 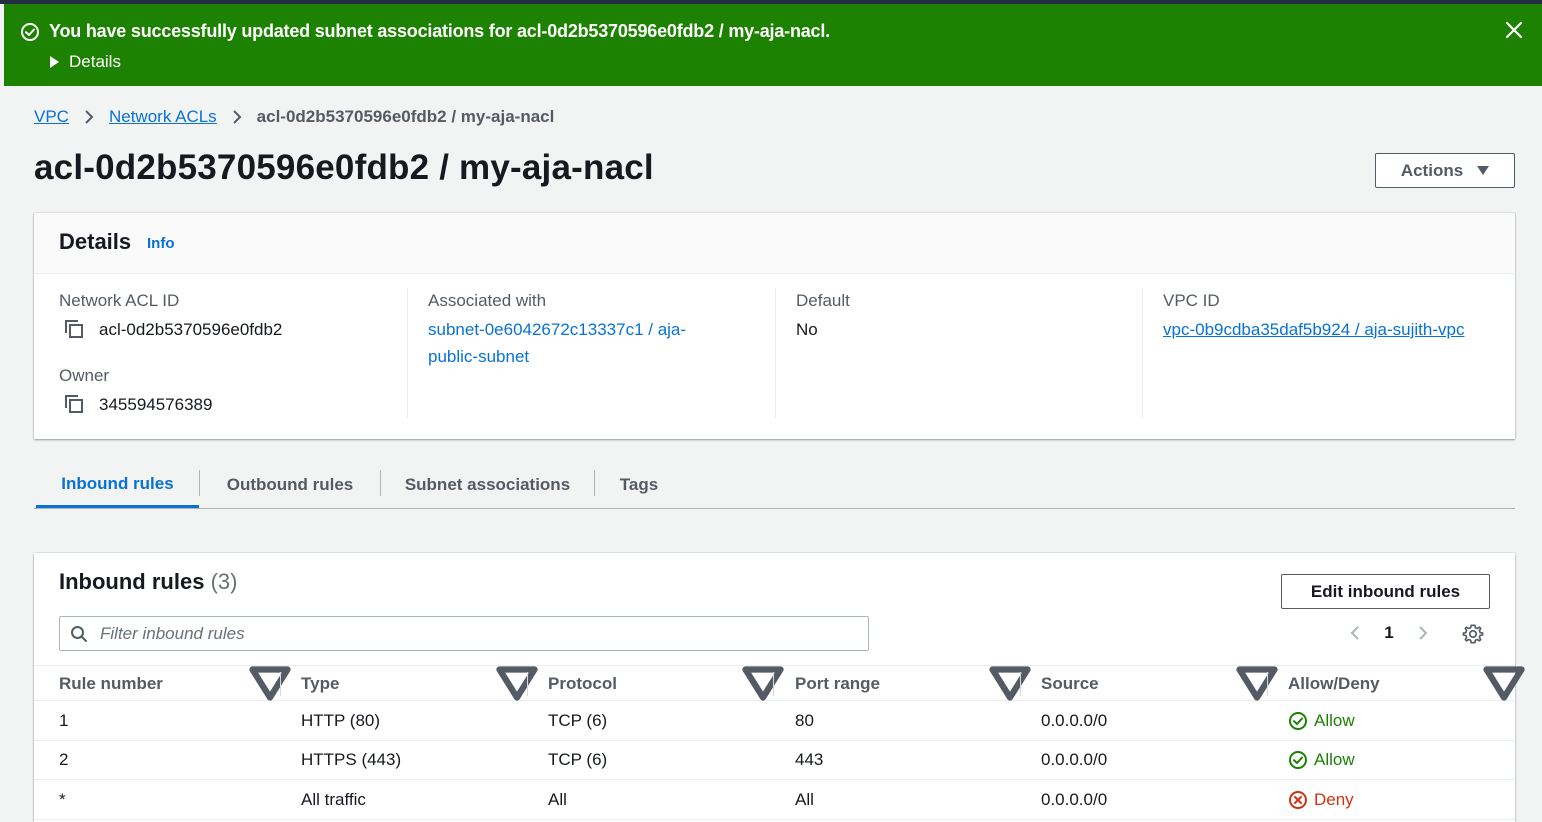 I want to click on info-link: Info, so click(x=161, y=243).